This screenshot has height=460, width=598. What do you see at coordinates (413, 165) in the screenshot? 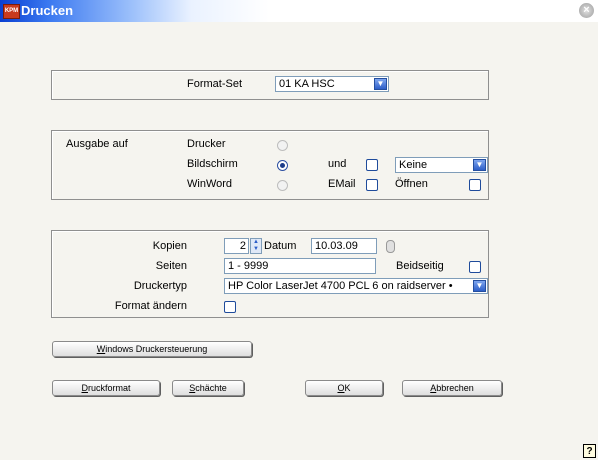
I see `keine-value: Keine` at bounding box center [413, 165].